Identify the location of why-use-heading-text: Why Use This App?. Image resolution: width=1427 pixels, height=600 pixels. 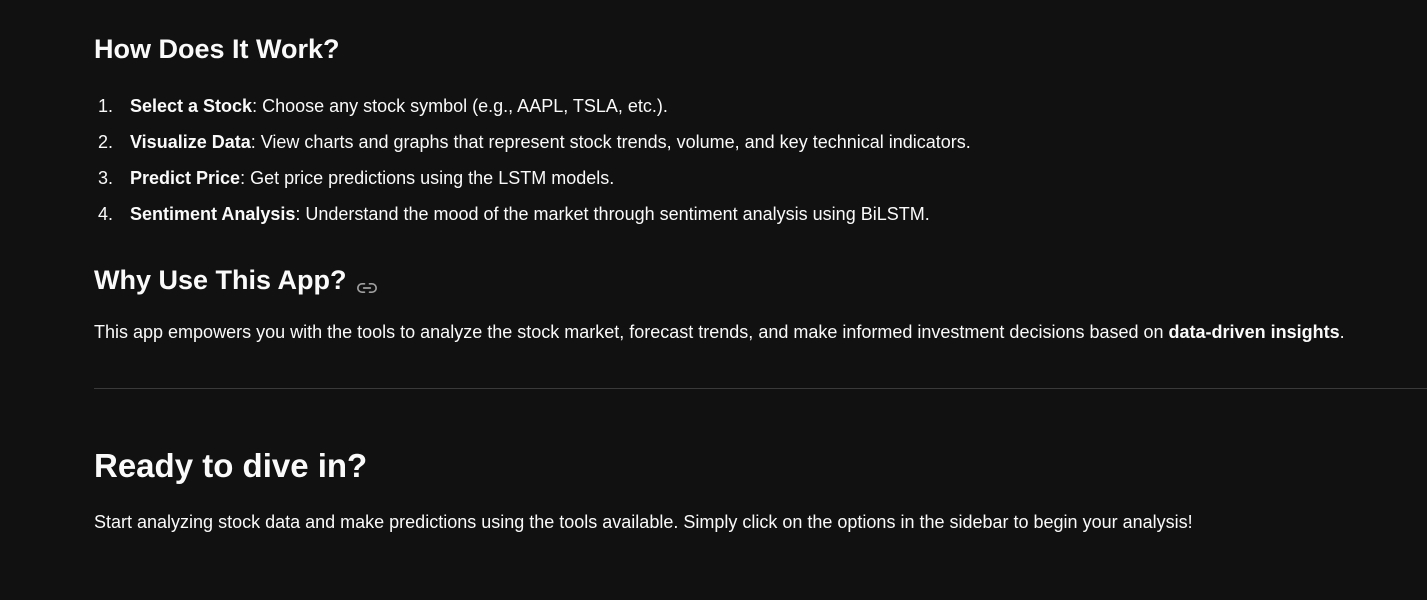
(220, 280).